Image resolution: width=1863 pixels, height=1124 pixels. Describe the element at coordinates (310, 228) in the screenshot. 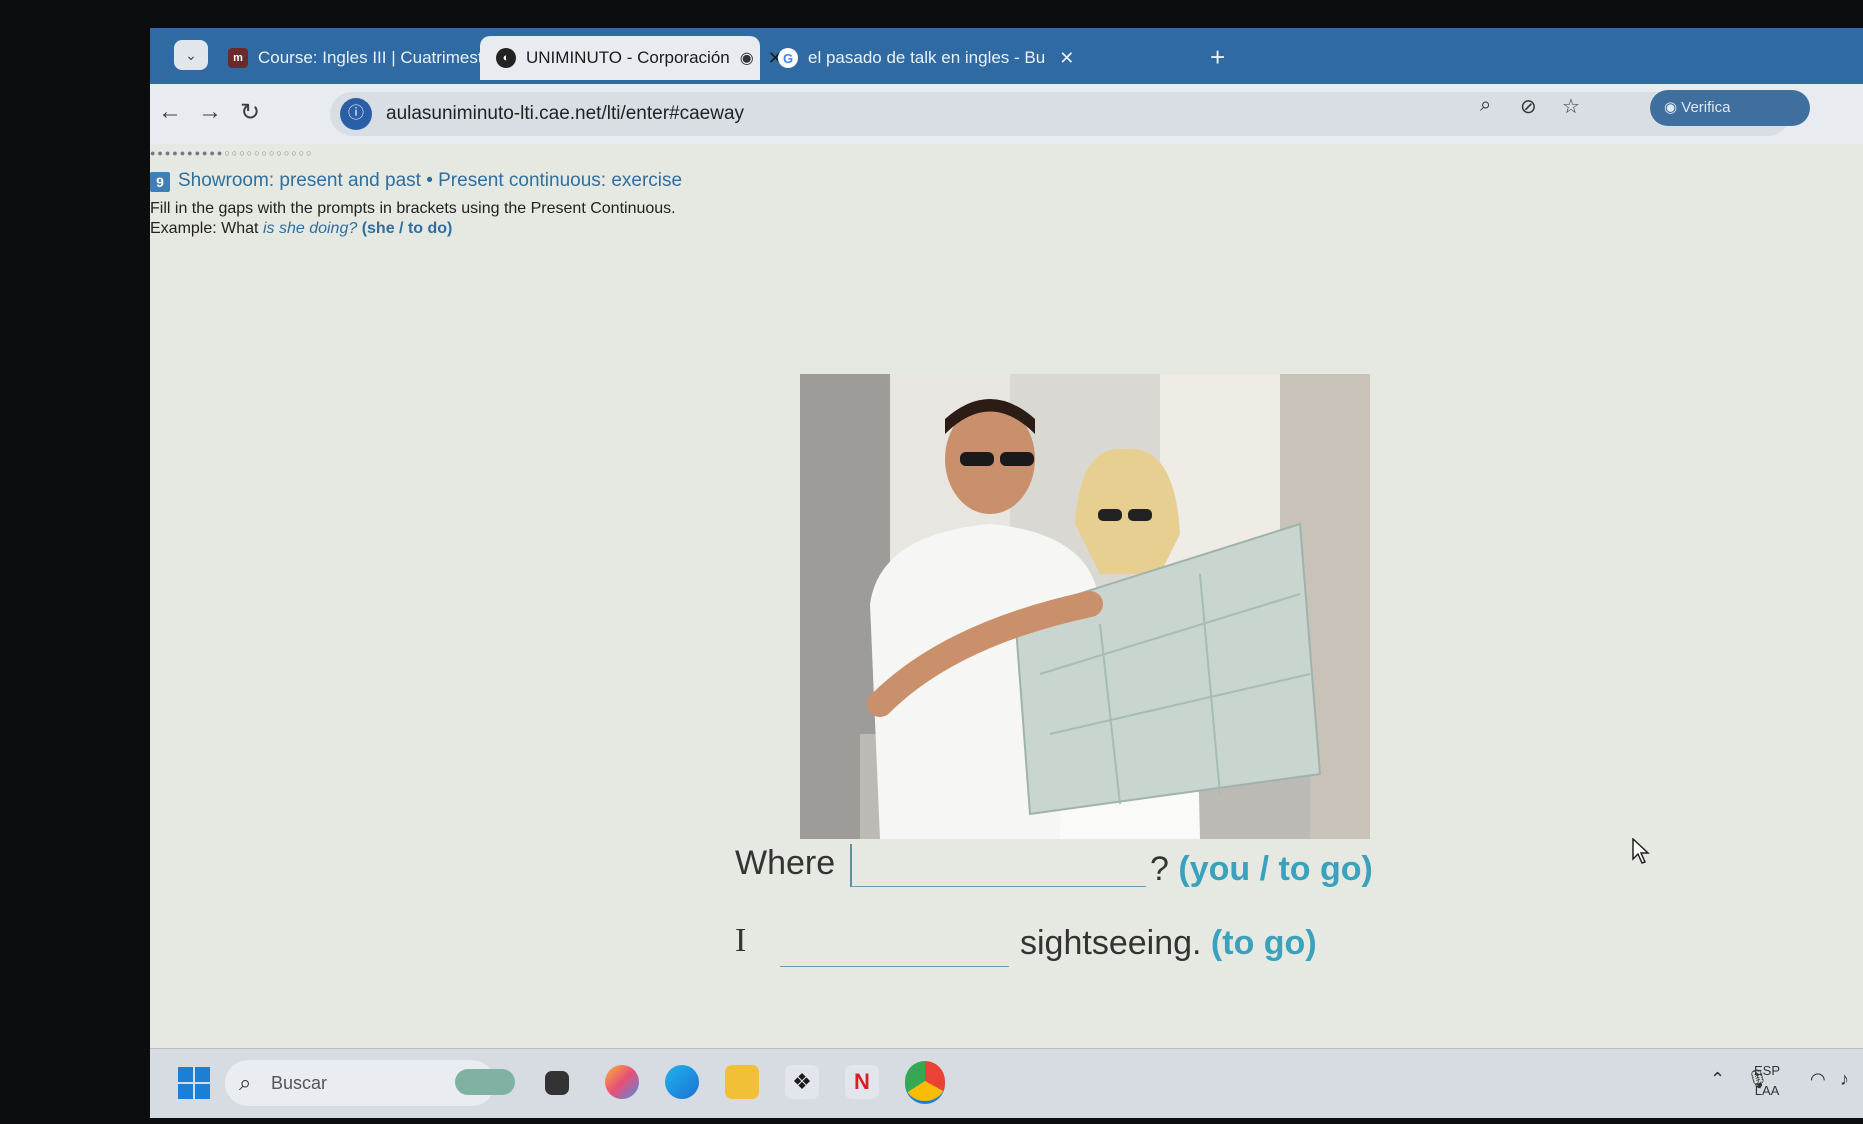

I see `example-answer: is she doing?` at that location.